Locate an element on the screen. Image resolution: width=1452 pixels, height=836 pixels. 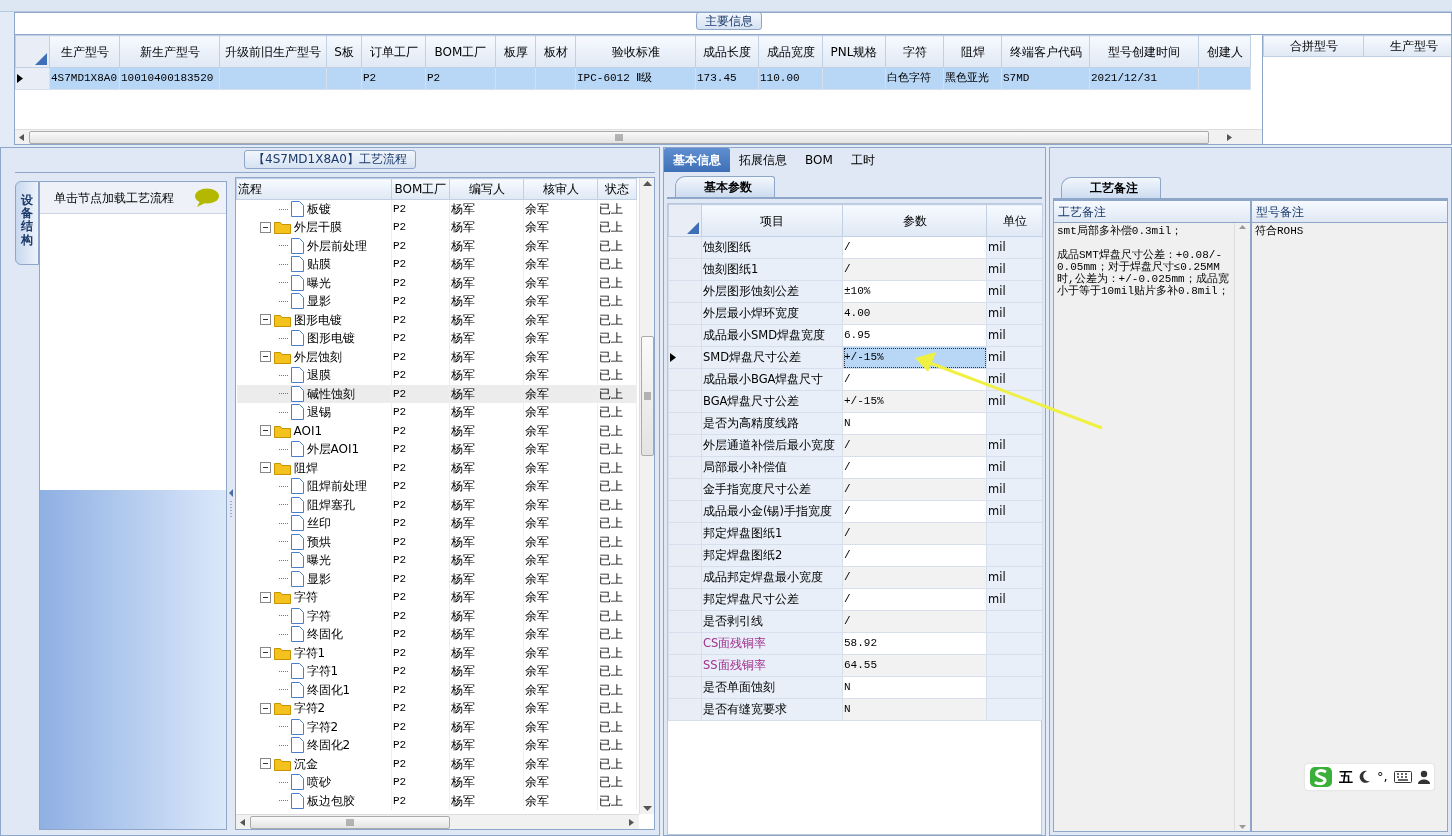
tab: 基本信息 is located at coordinates (697, 160).